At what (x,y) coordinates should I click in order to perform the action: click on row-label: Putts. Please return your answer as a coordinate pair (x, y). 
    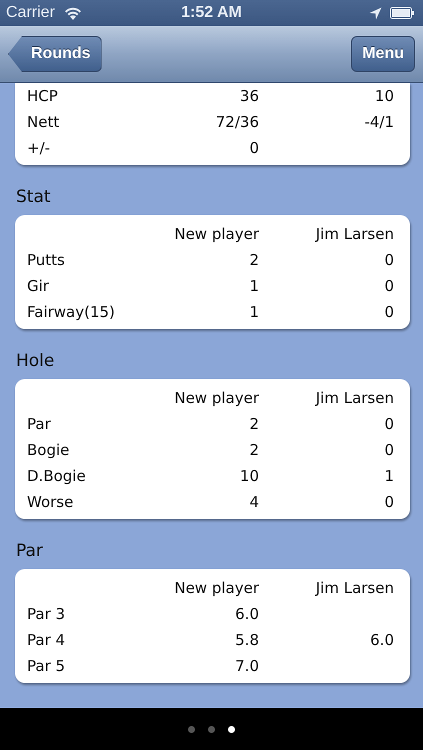
    Looking at the image, I should click on (46, 260).